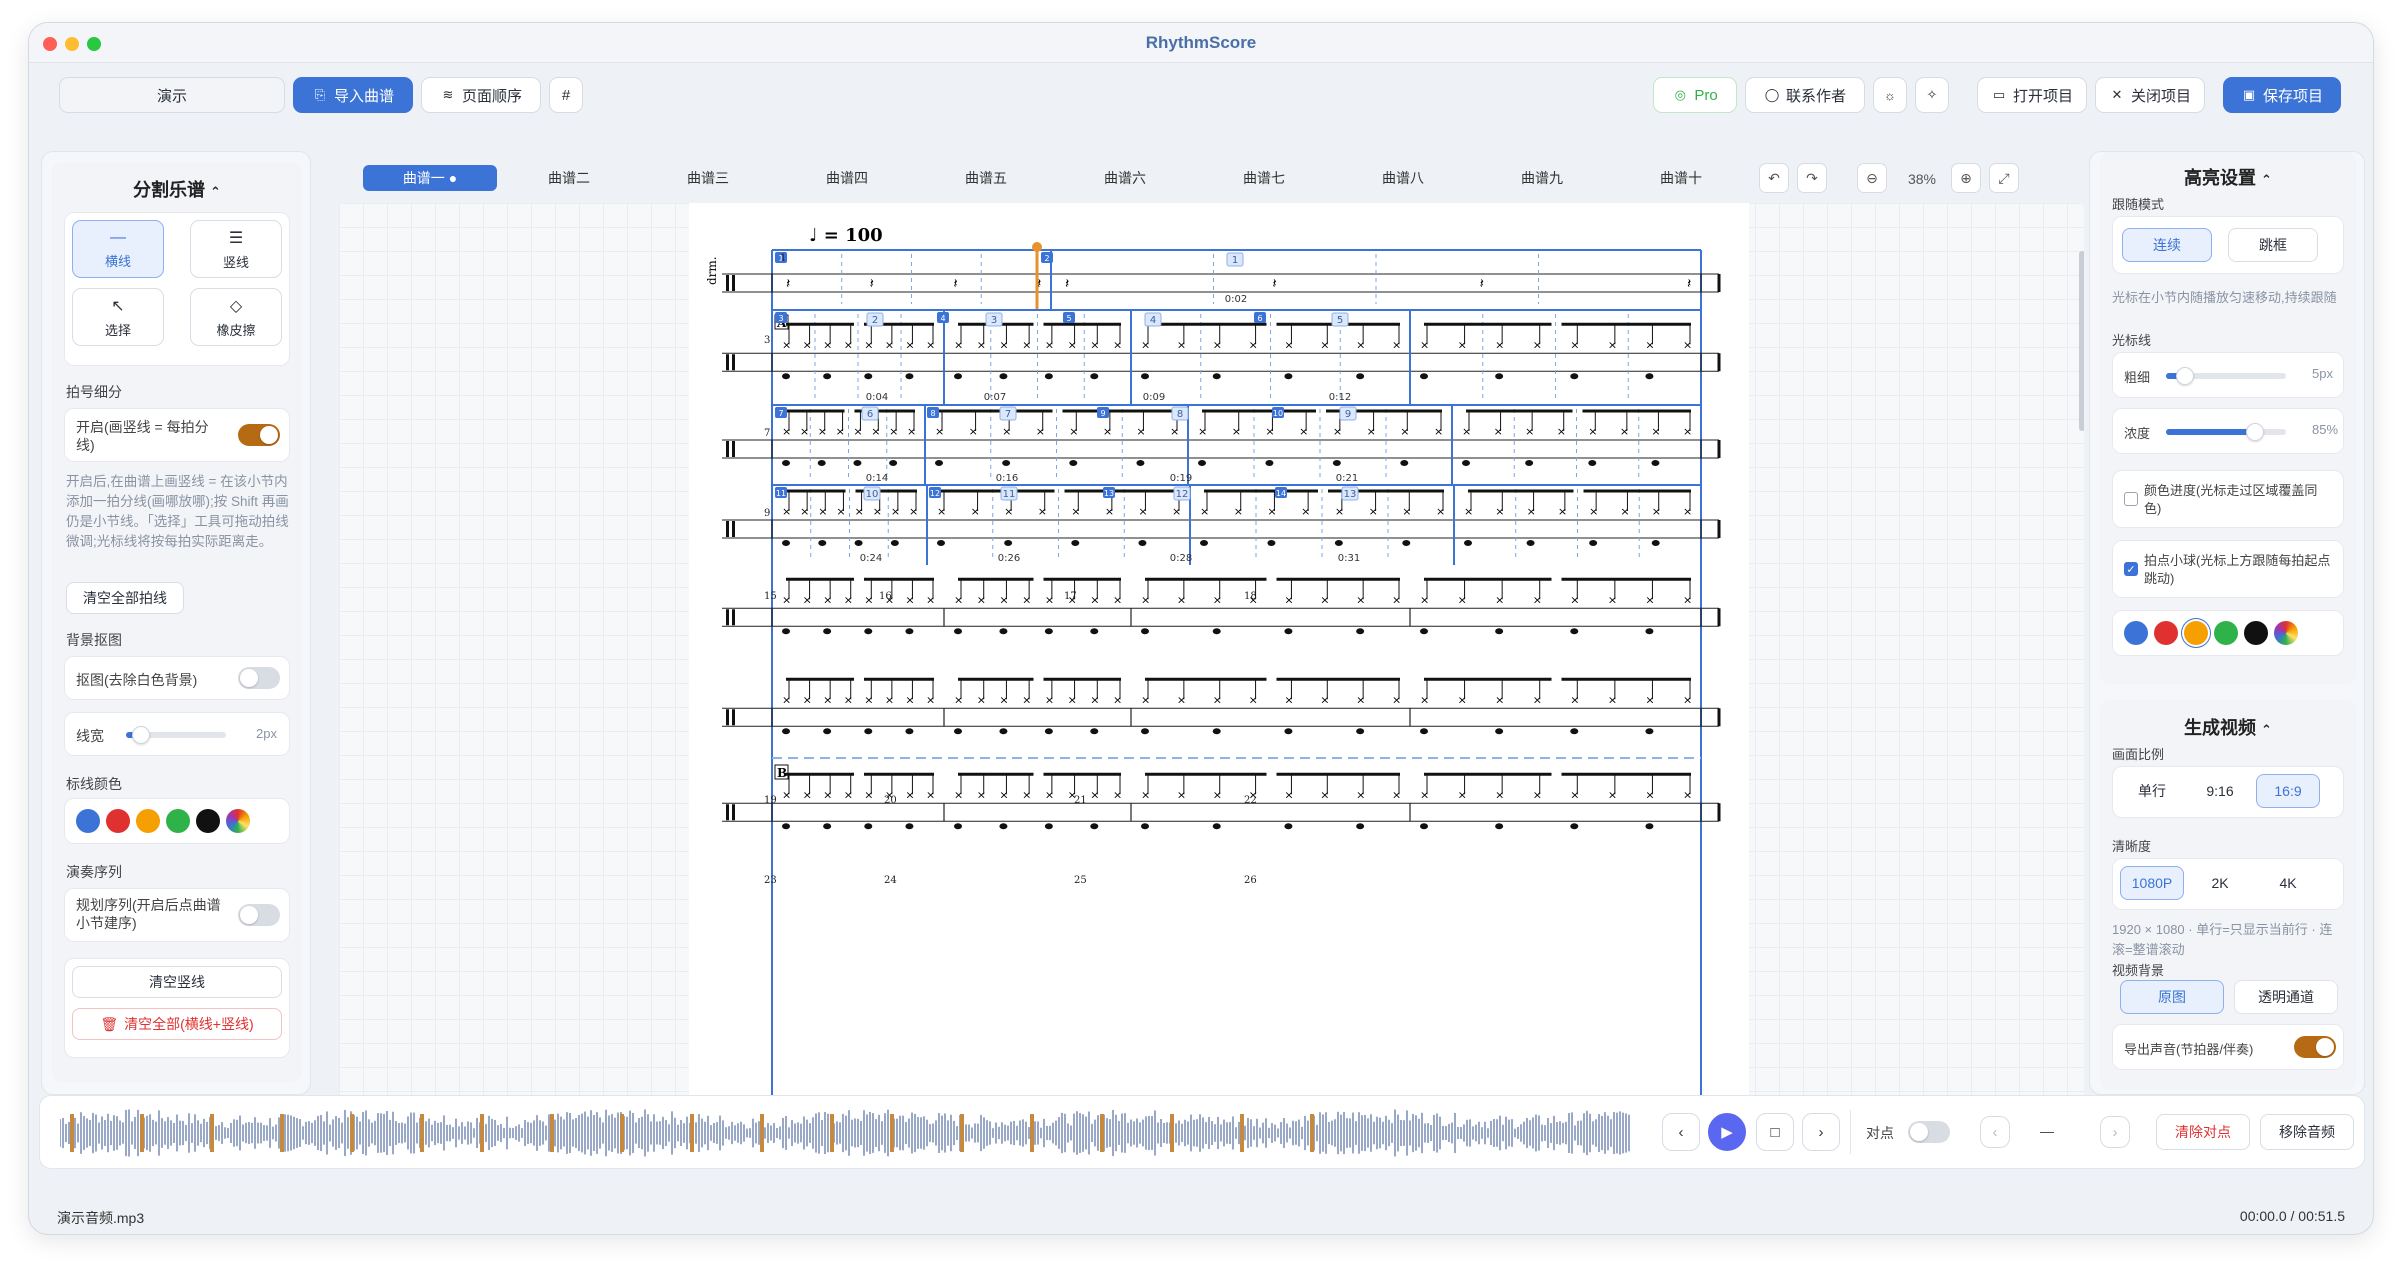 The width and height of the screenshot is (2400, 1268). I want to click on save-project-button: ▣ 保存项目, so click(2282, 95).